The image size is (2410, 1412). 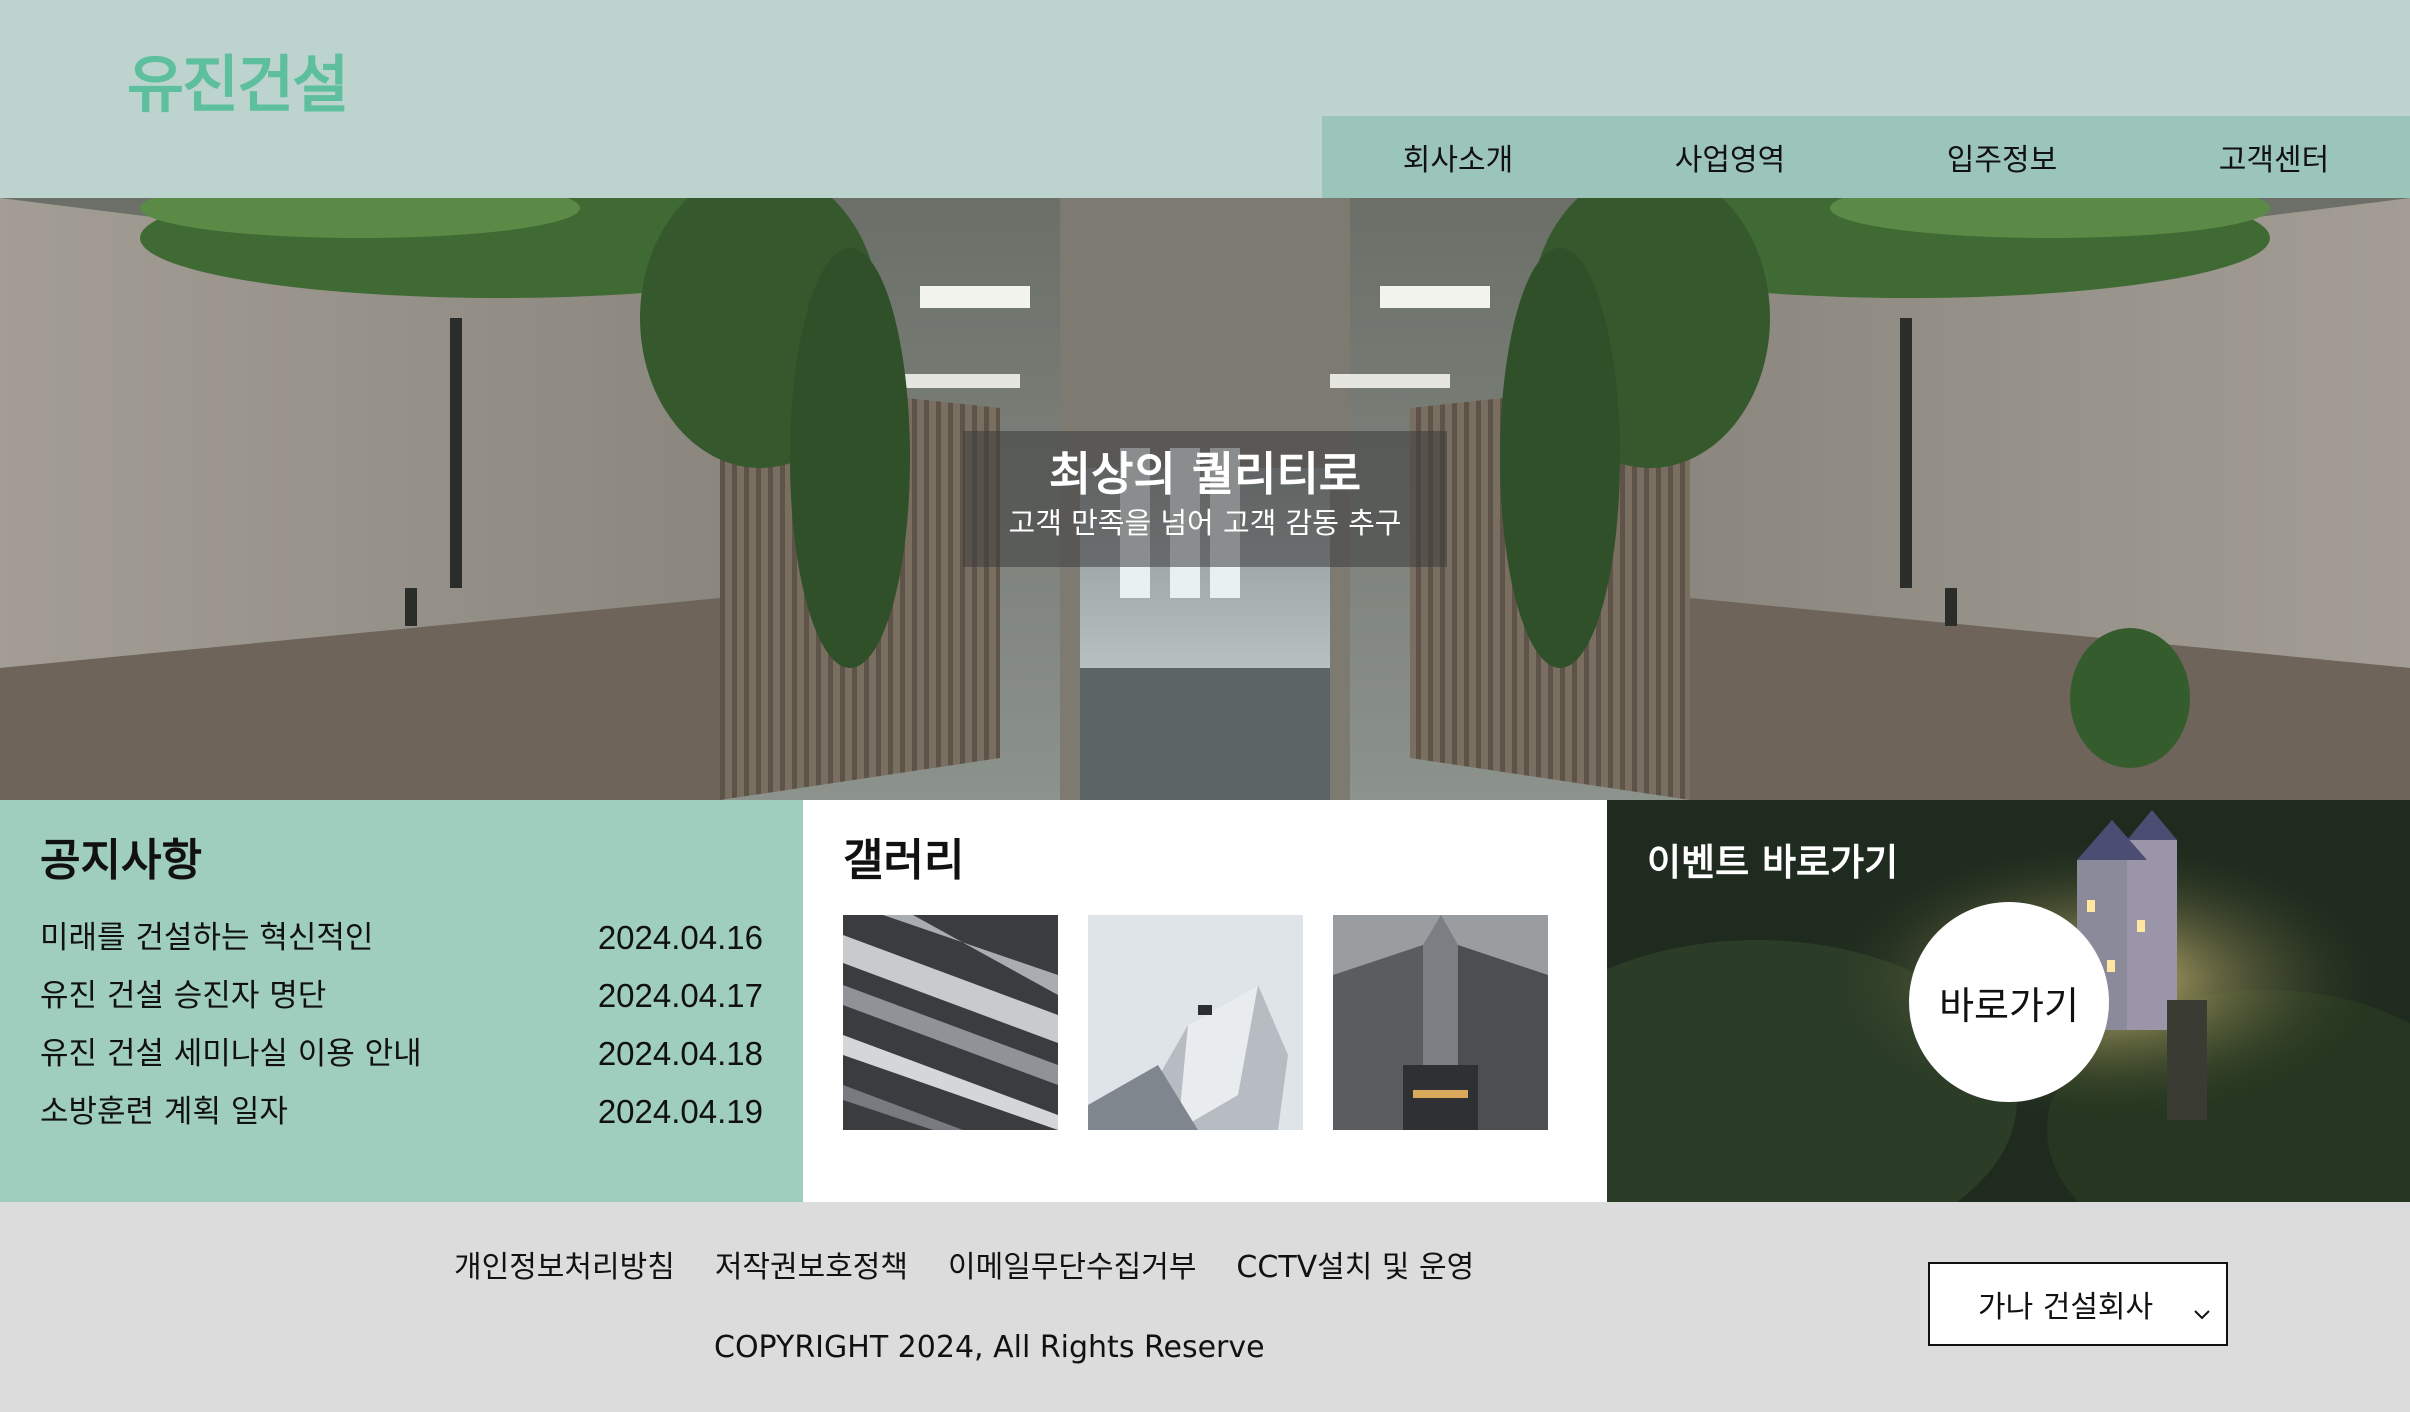 I want to click on footer-link-cctv: CCTV설치 및 운영, so click(x=1355, y=1264).